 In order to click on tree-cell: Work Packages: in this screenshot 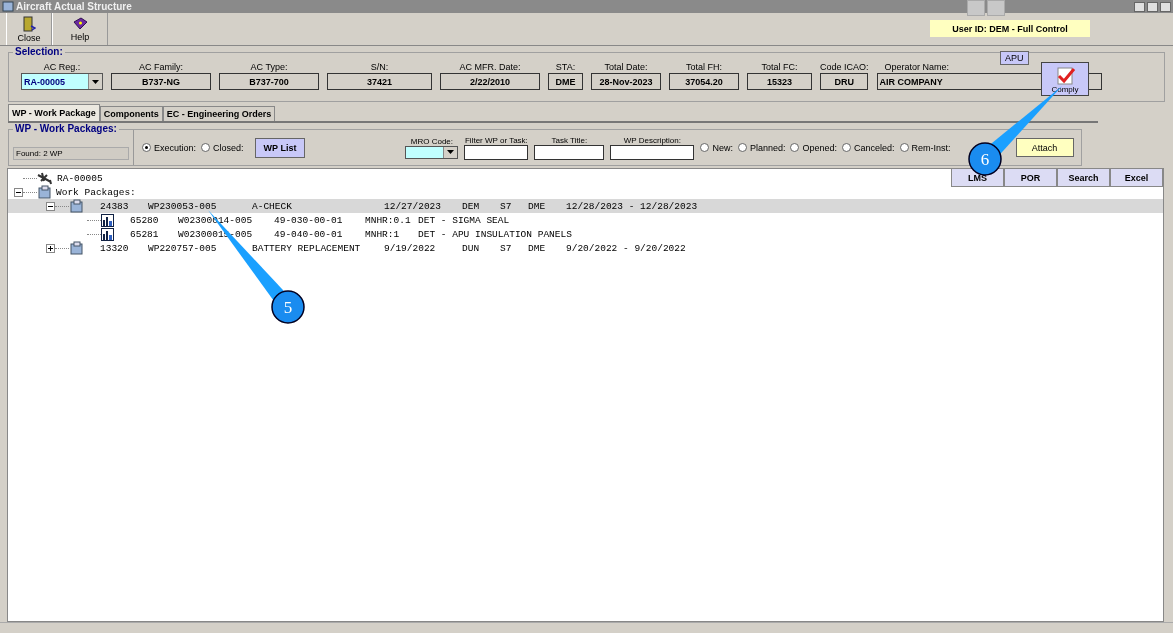, I will do `click(96, 192)`.